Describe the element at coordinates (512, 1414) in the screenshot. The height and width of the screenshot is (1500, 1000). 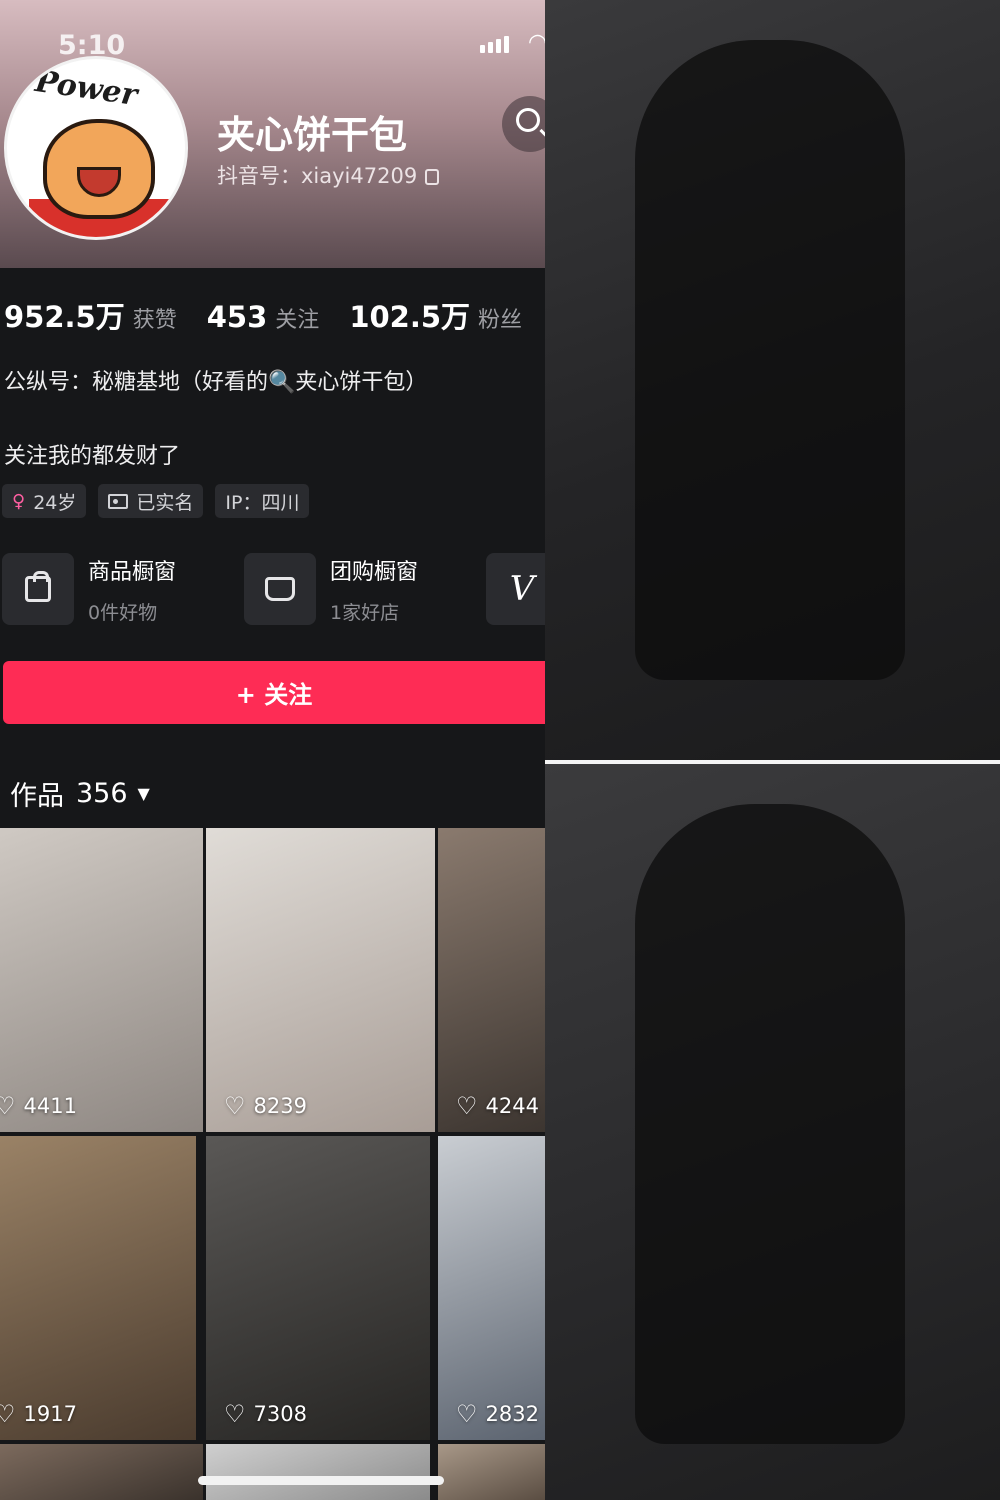
I see `video-likes-count: 2832` at that location.